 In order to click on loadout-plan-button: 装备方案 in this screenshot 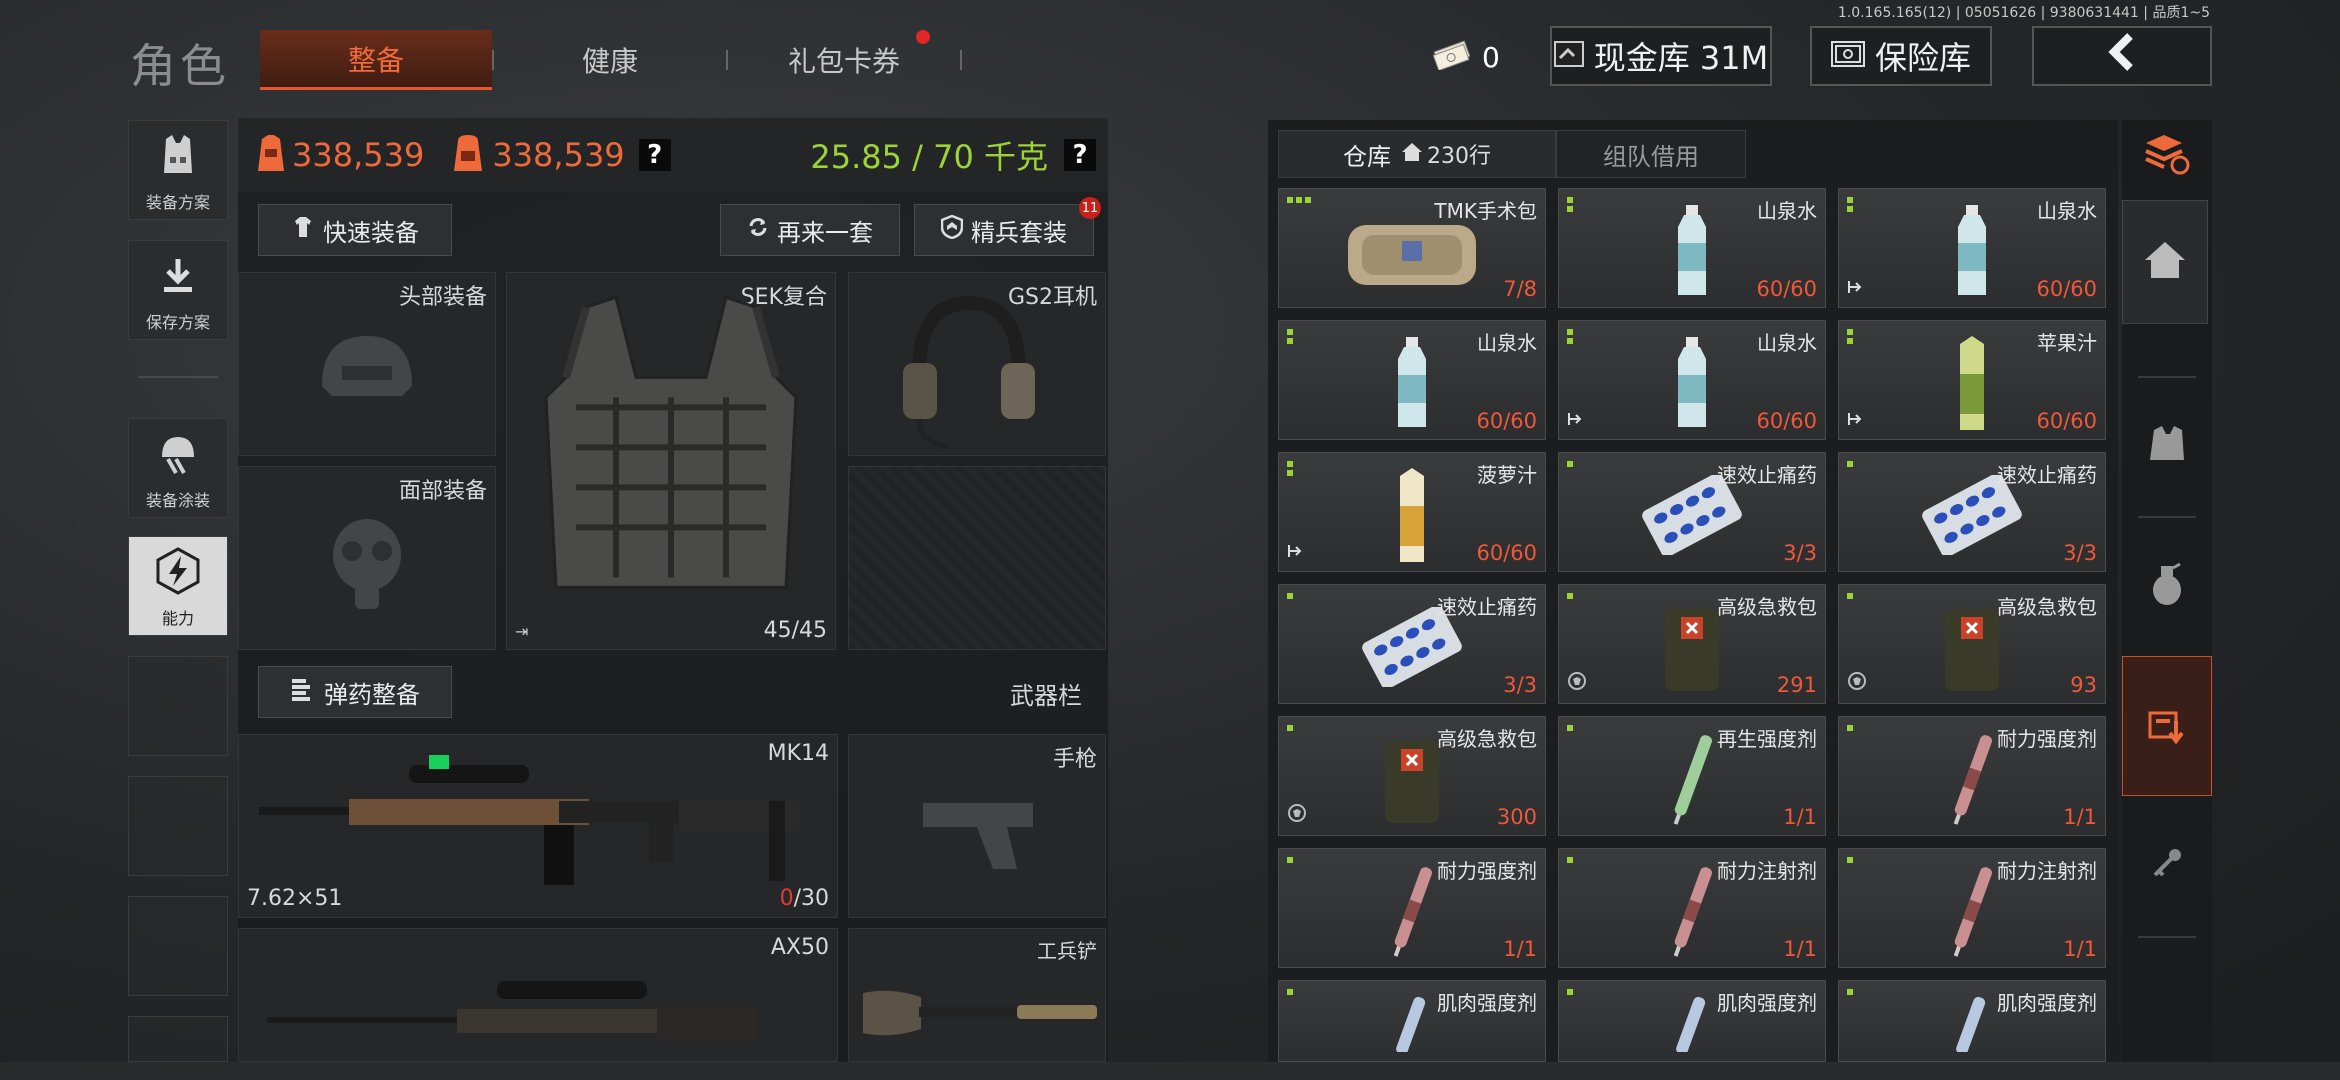, I will do `click(178, 170)`.